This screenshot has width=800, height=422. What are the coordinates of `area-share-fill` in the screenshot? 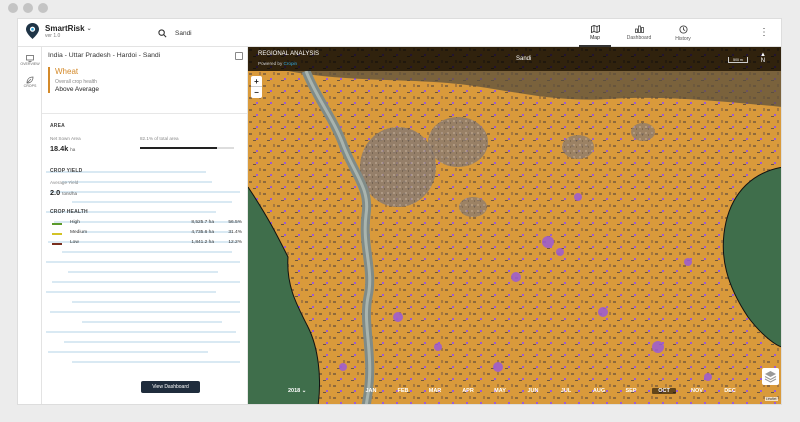 It's located at (179, 148).